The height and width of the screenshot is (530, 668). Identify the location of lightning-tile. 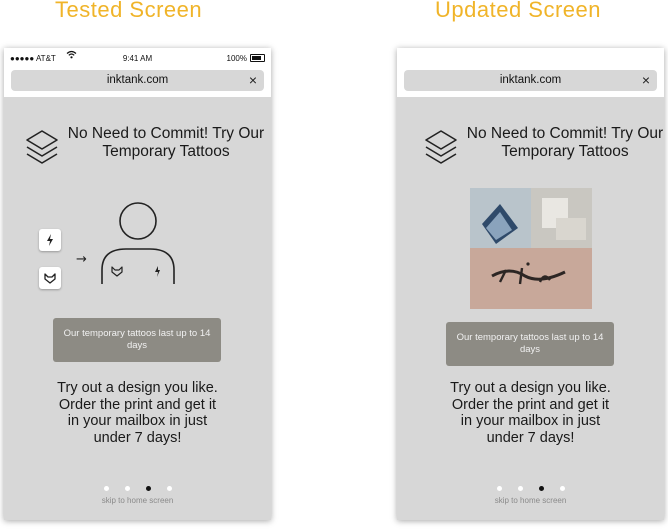
(50, 240).